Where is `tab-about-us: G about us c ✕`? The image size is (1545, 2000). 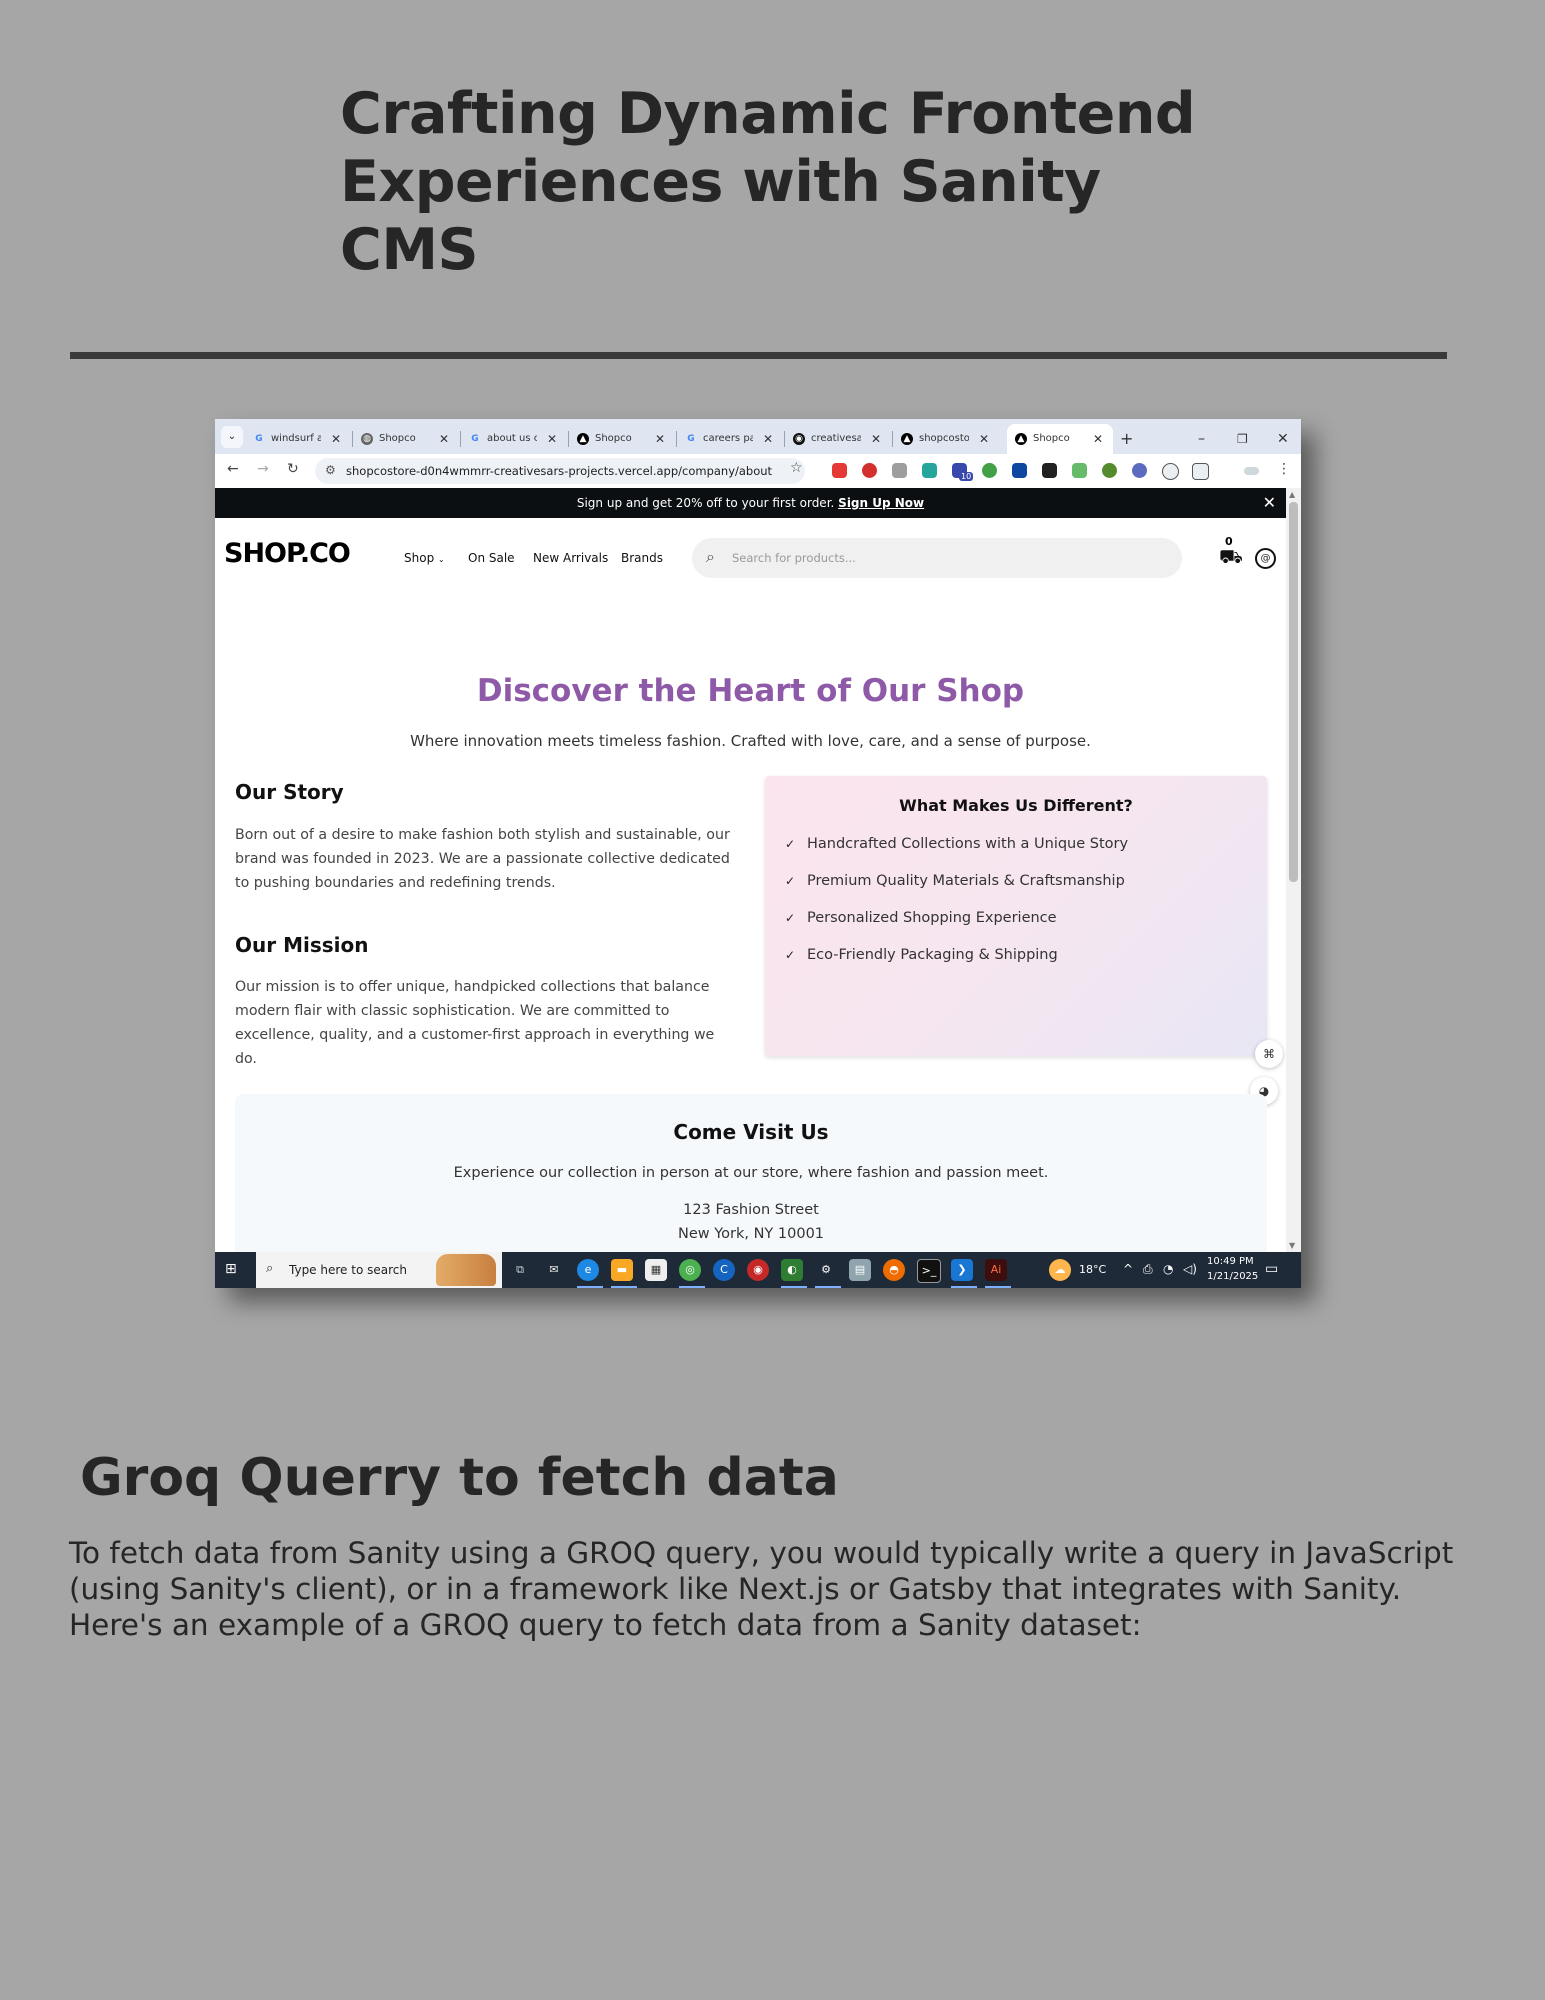 tab-about-us: G about us c ✕ is located at coordinates (514, 439).